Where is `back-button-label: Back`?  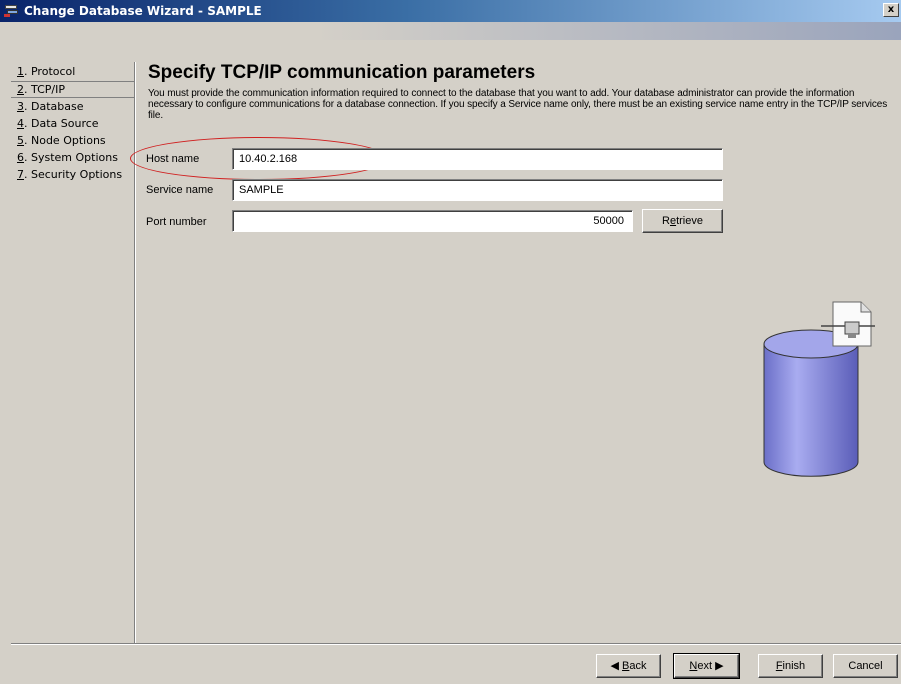
back-button-label: Back is located at coordinates (634, 666).